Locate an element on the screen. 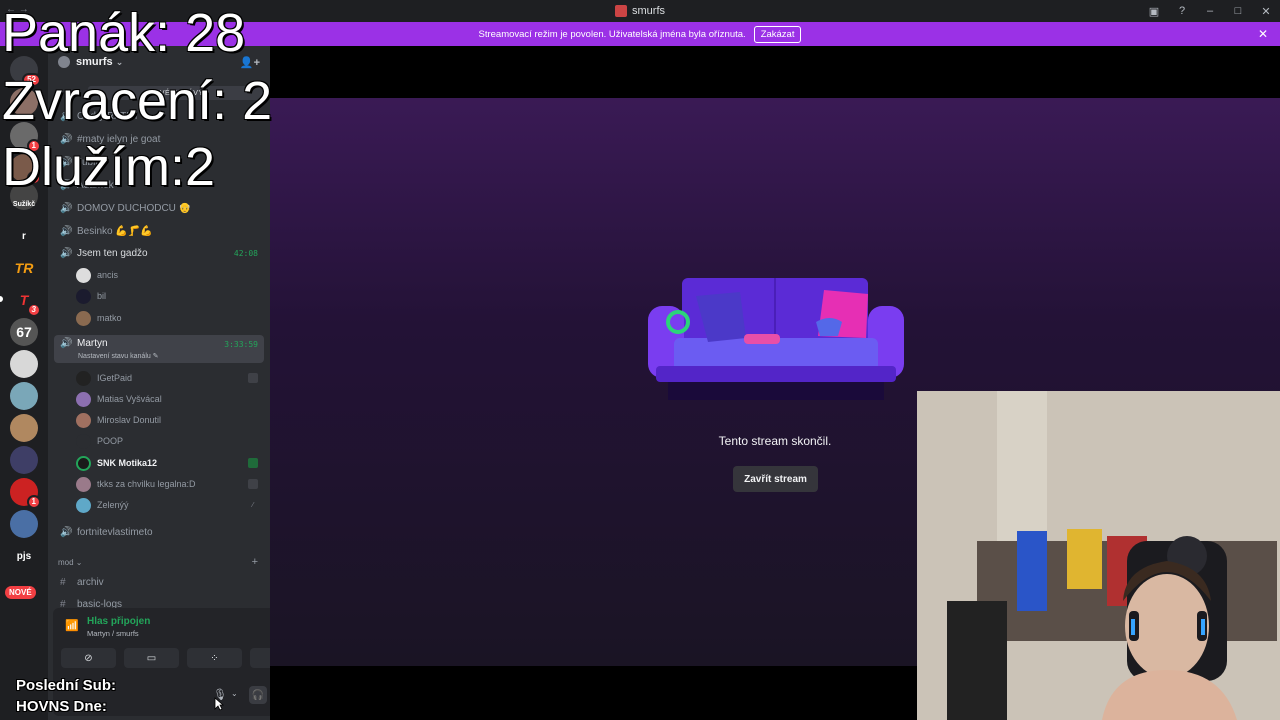 This screenshot has width=1280, height=720. channel-name: DOMOV DUCHODCU 👴 is located at coordinates (134, 208).